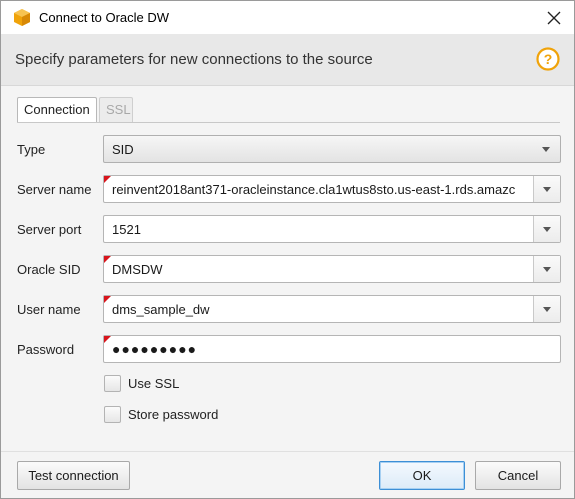 The image size is (575, 499). Describe the element at coordinates (31, 149) in the screenshot. I see `type-label: Type` at that location.